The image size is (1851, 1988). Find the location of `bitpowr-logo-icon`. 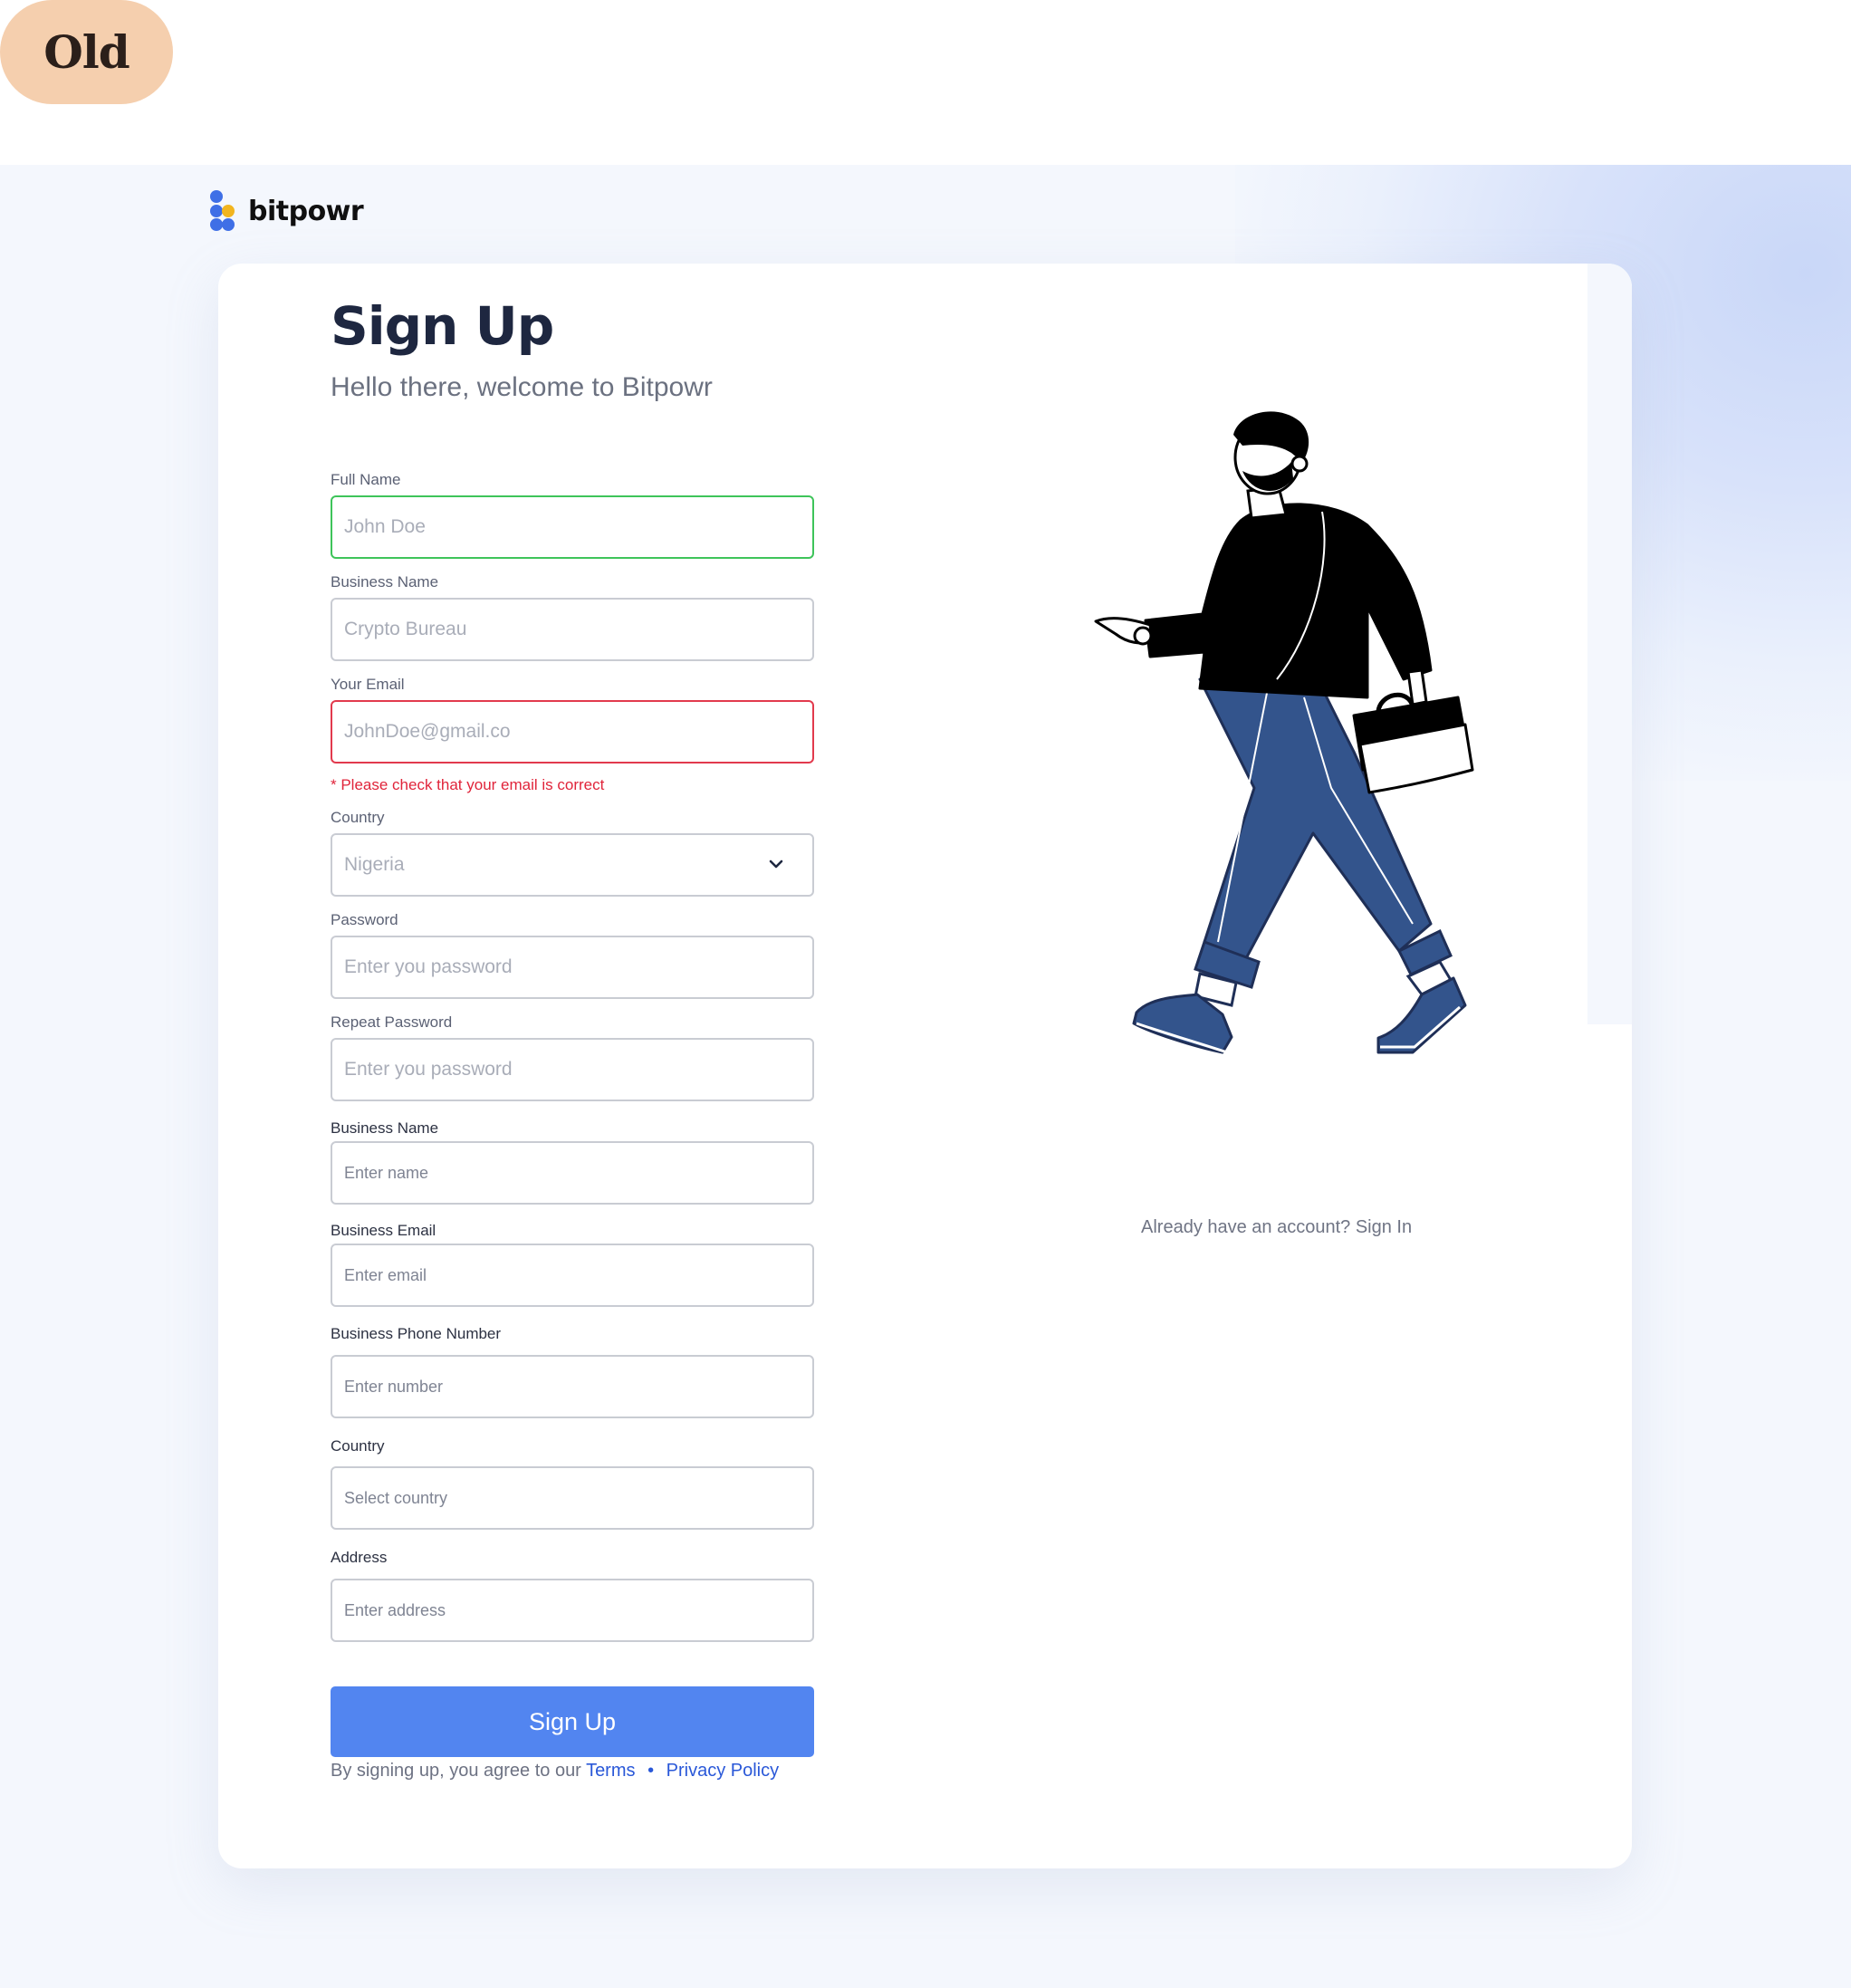

bitpowr-logo-icon is located at coordinates (224, 211).